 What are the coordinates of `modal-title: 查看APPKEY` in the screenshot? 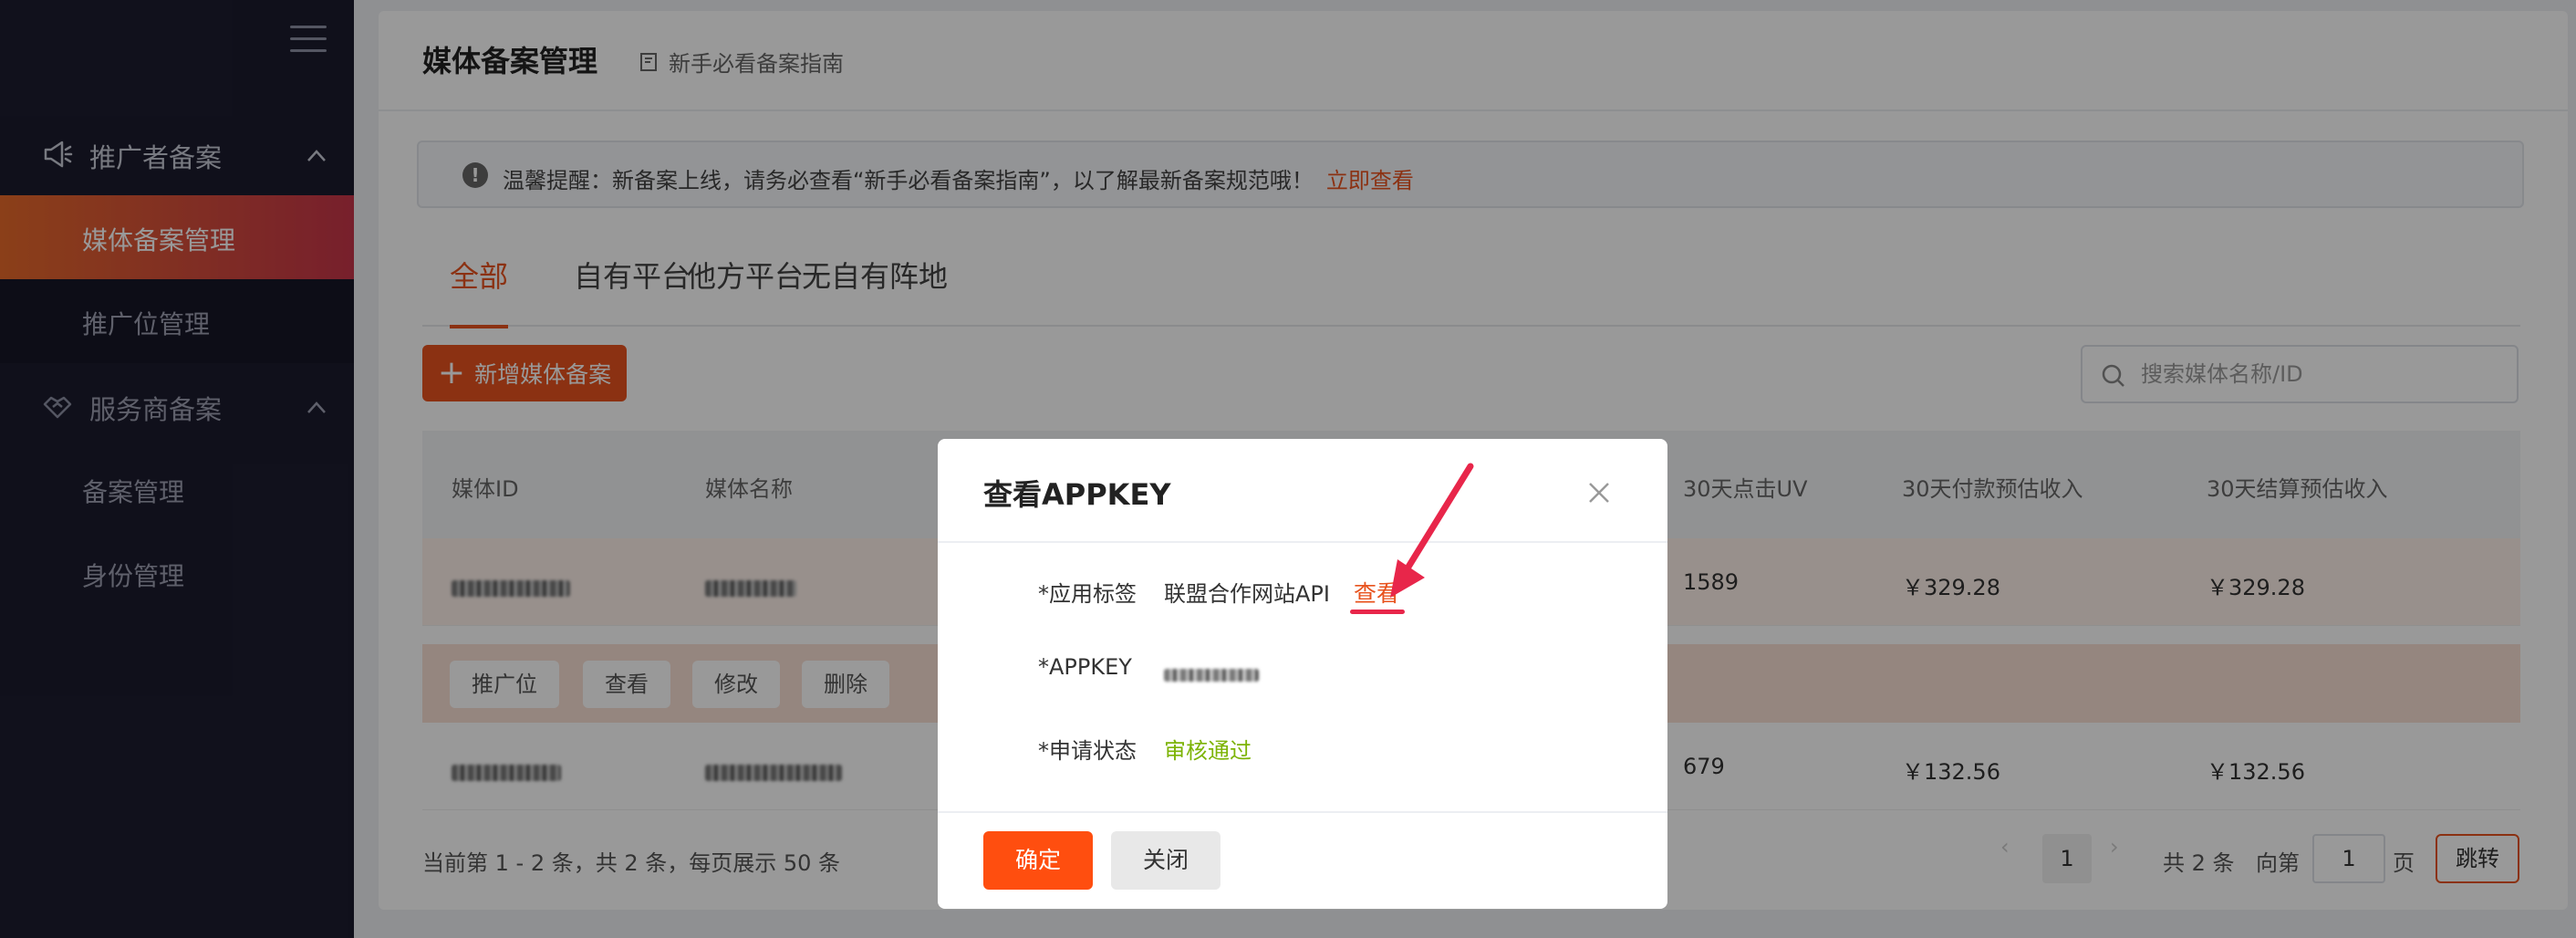 It's located at (1077, 494).